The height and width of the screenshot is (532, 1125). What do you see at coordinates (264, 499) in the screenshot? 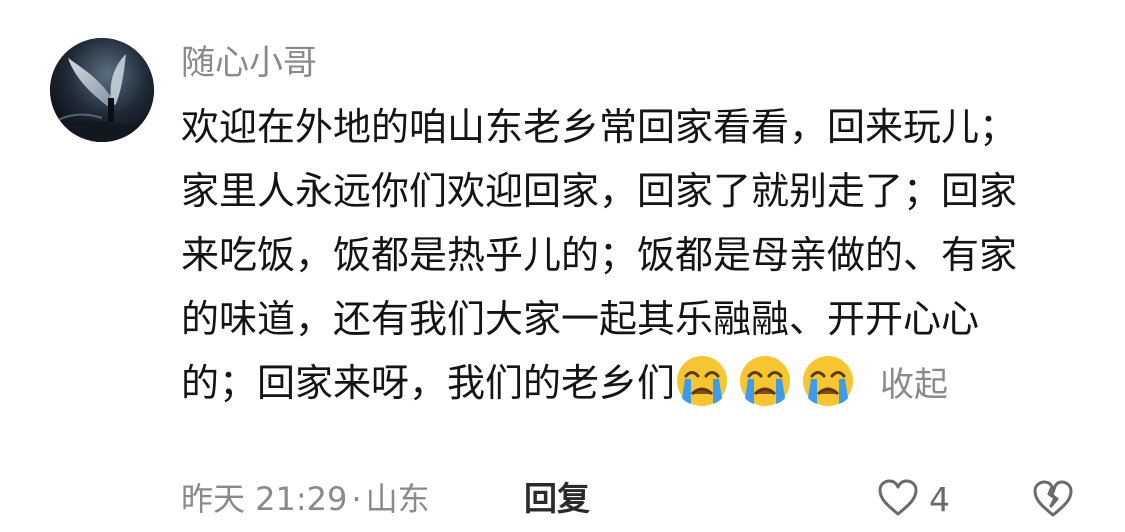
I see `comment-time: 昨天 21:29` at bounding box center [264, 499].